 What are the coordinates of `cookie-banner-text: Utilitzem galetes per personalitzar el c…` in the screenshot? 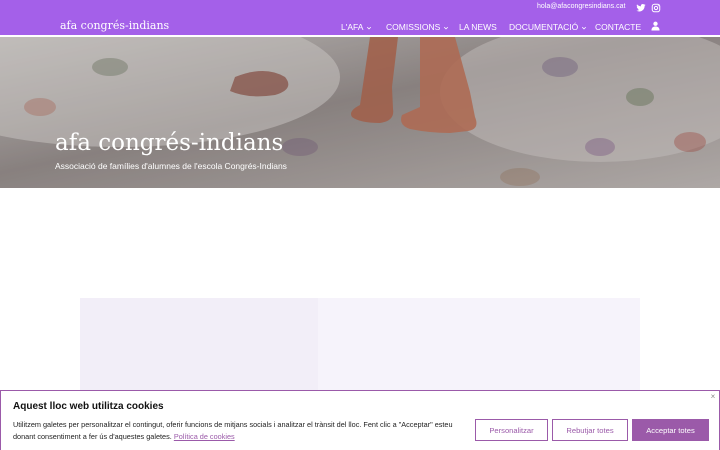 It's located at (238, 431).